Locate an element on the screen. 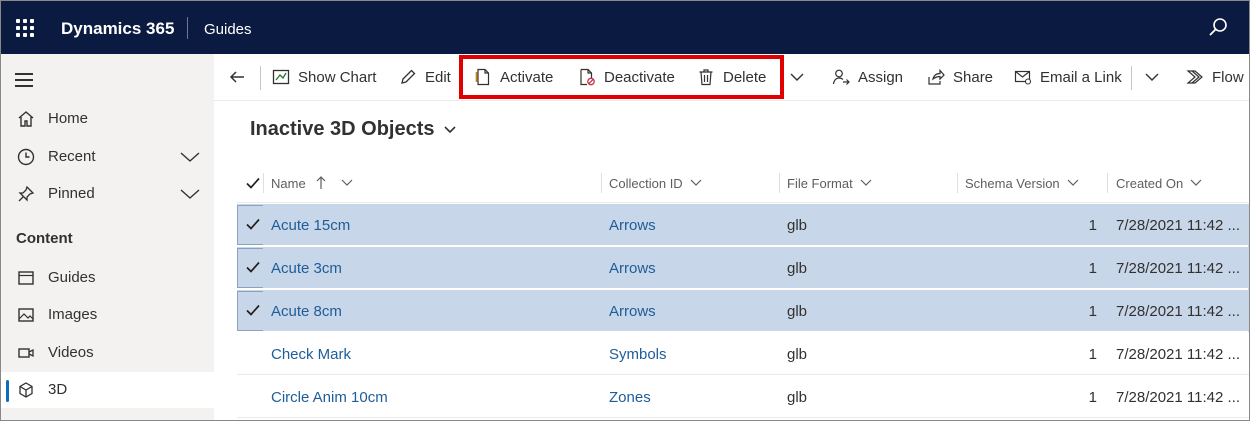 This screenshot has width=1256, height=425. assign-label: Assign is located at coordinates (881, 77).